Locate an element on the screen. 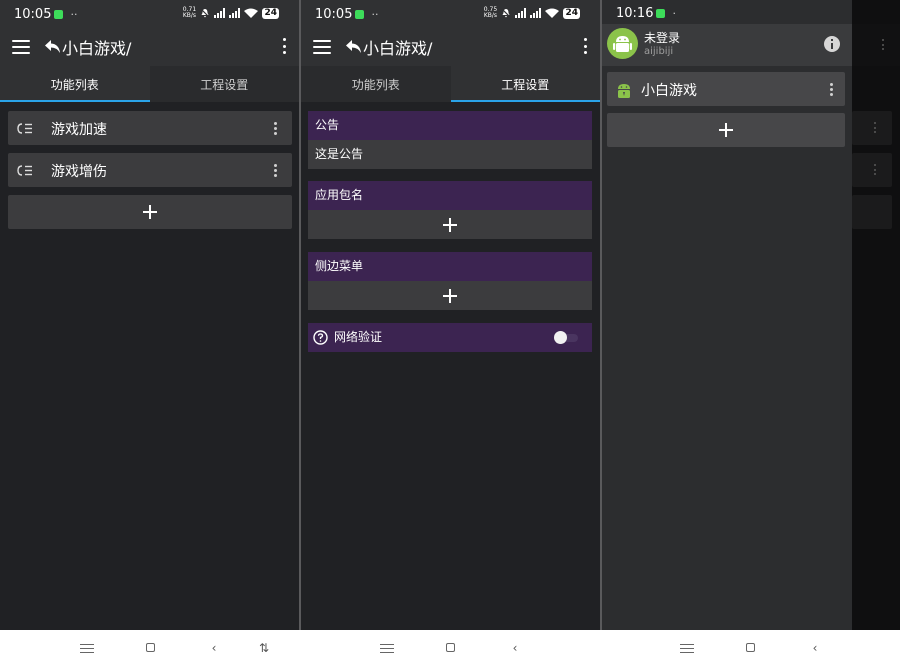 This screenshot has width=900, height=666. add-side-menu-button is located at coordinates (450, 295).